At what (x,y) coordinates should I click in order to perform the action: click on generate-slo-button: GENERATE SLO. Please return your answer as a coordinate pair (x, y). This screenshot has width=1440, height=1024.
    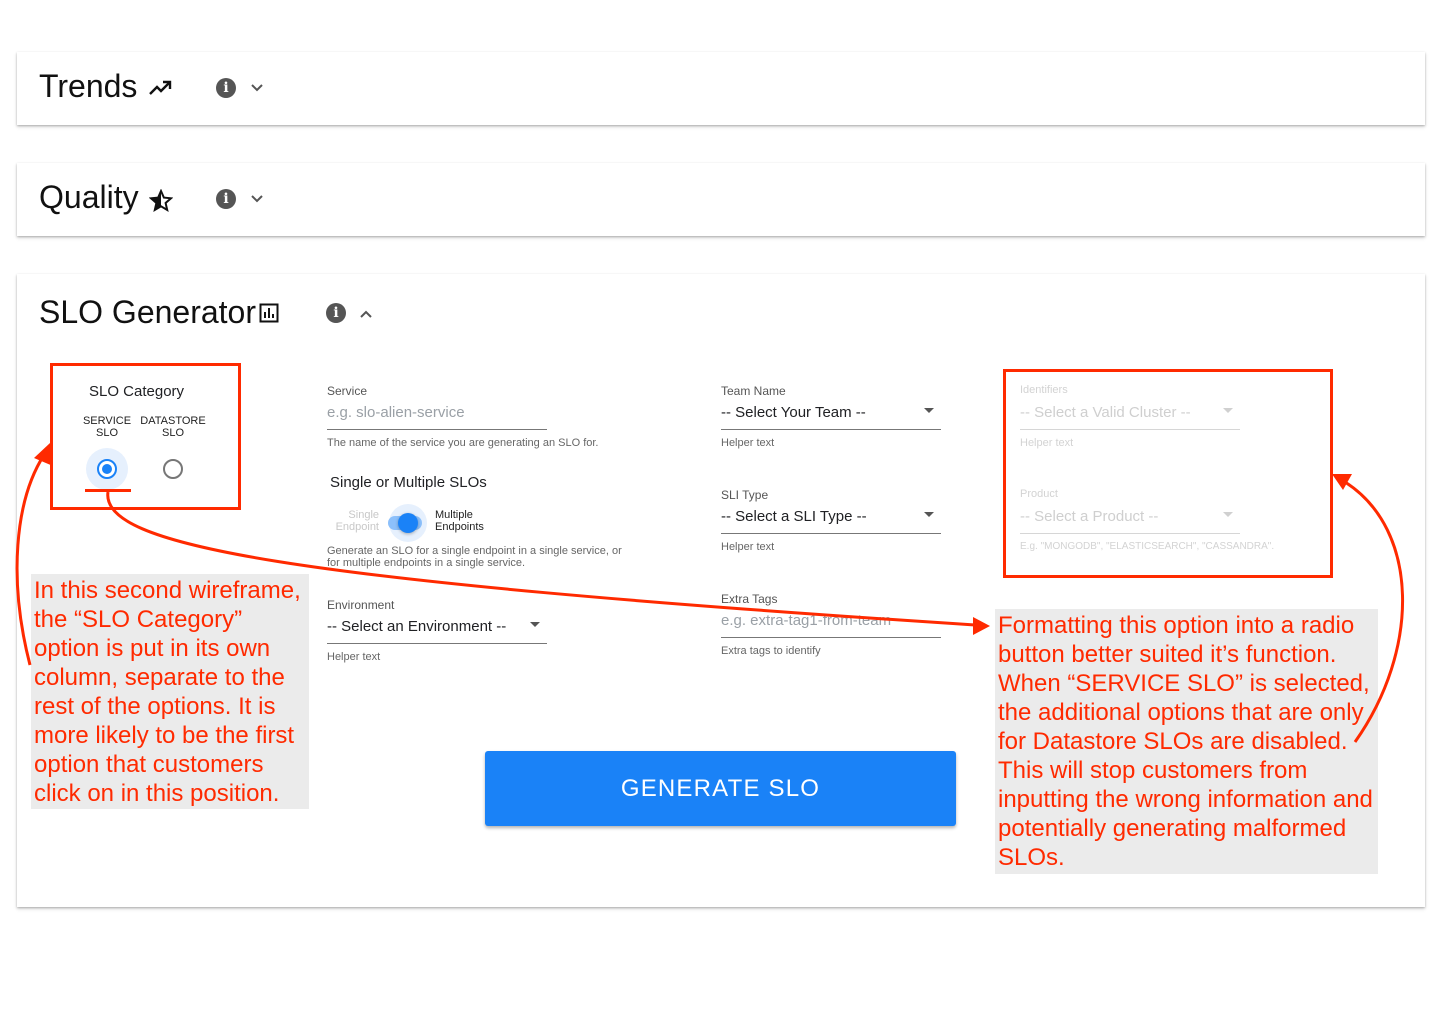
    Looking at the image, I should click on (720, 788).